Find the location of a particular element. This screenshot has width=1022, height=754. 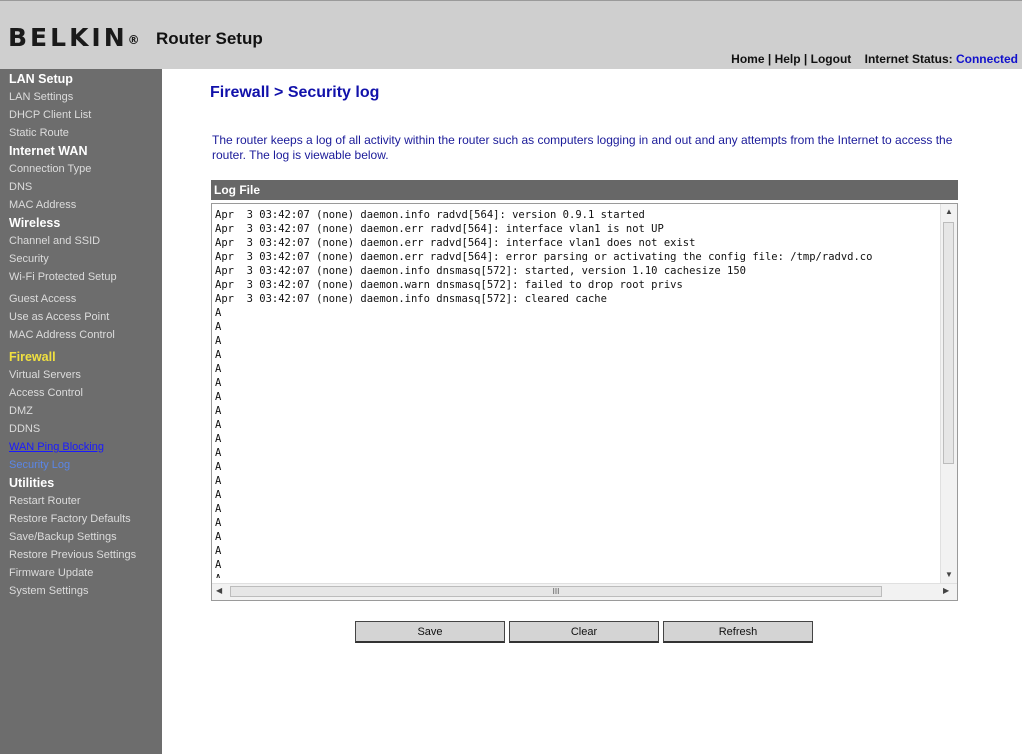

sidebar-item-system-settings: System Settings is located at coordinates (81, 591).